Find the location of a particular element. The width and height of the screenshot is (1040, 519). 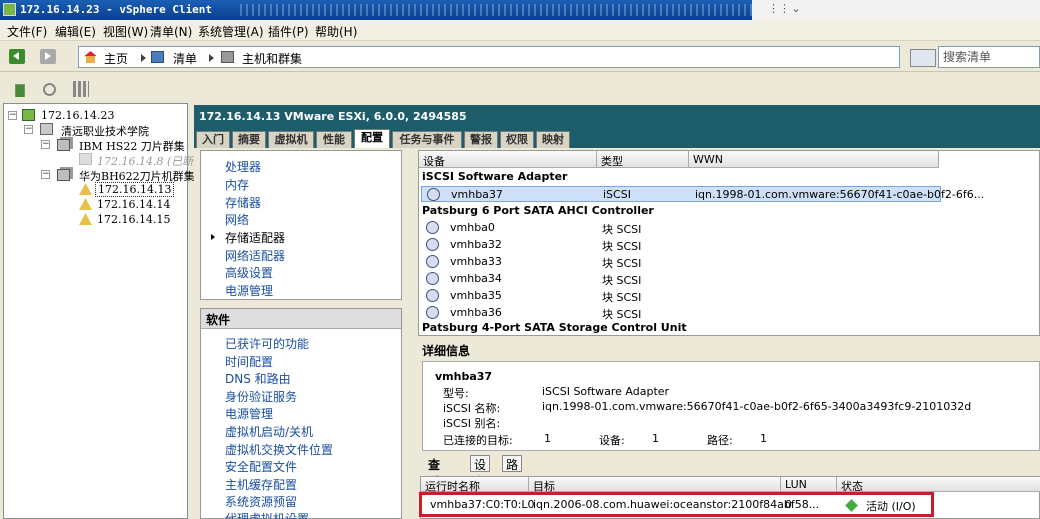

nav-power-management: 电源管理 is located at coordinates (249, 290).